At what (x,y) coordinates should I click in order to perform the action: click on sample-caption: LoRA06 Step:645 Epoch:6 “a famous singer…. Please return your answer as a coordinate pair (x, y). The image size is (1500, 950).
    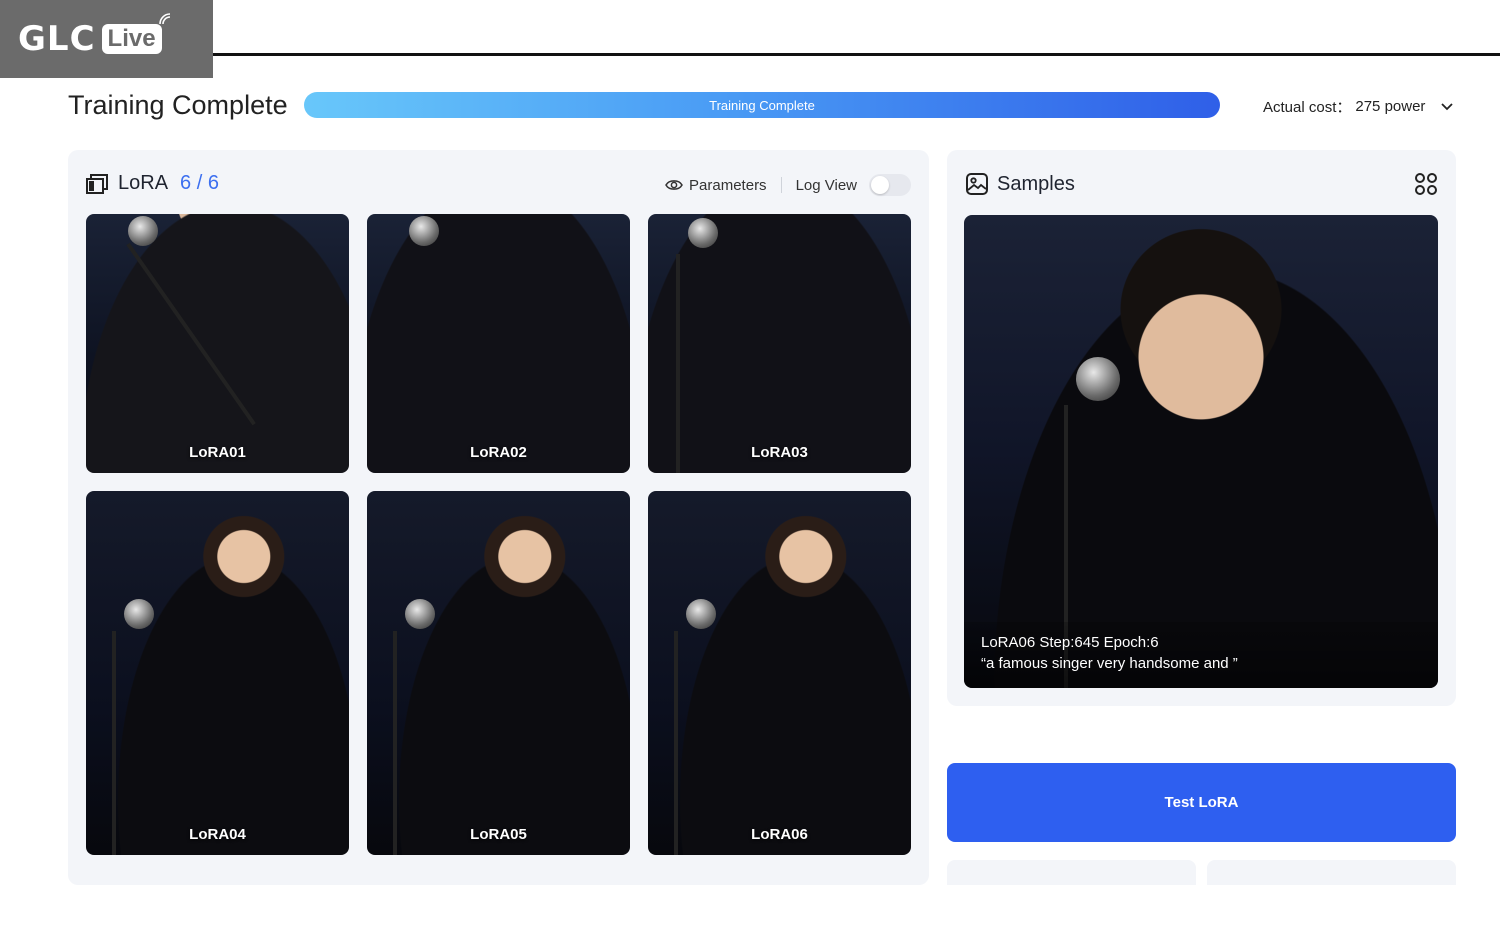
    Looking at the image, I should click on (1201, 655).